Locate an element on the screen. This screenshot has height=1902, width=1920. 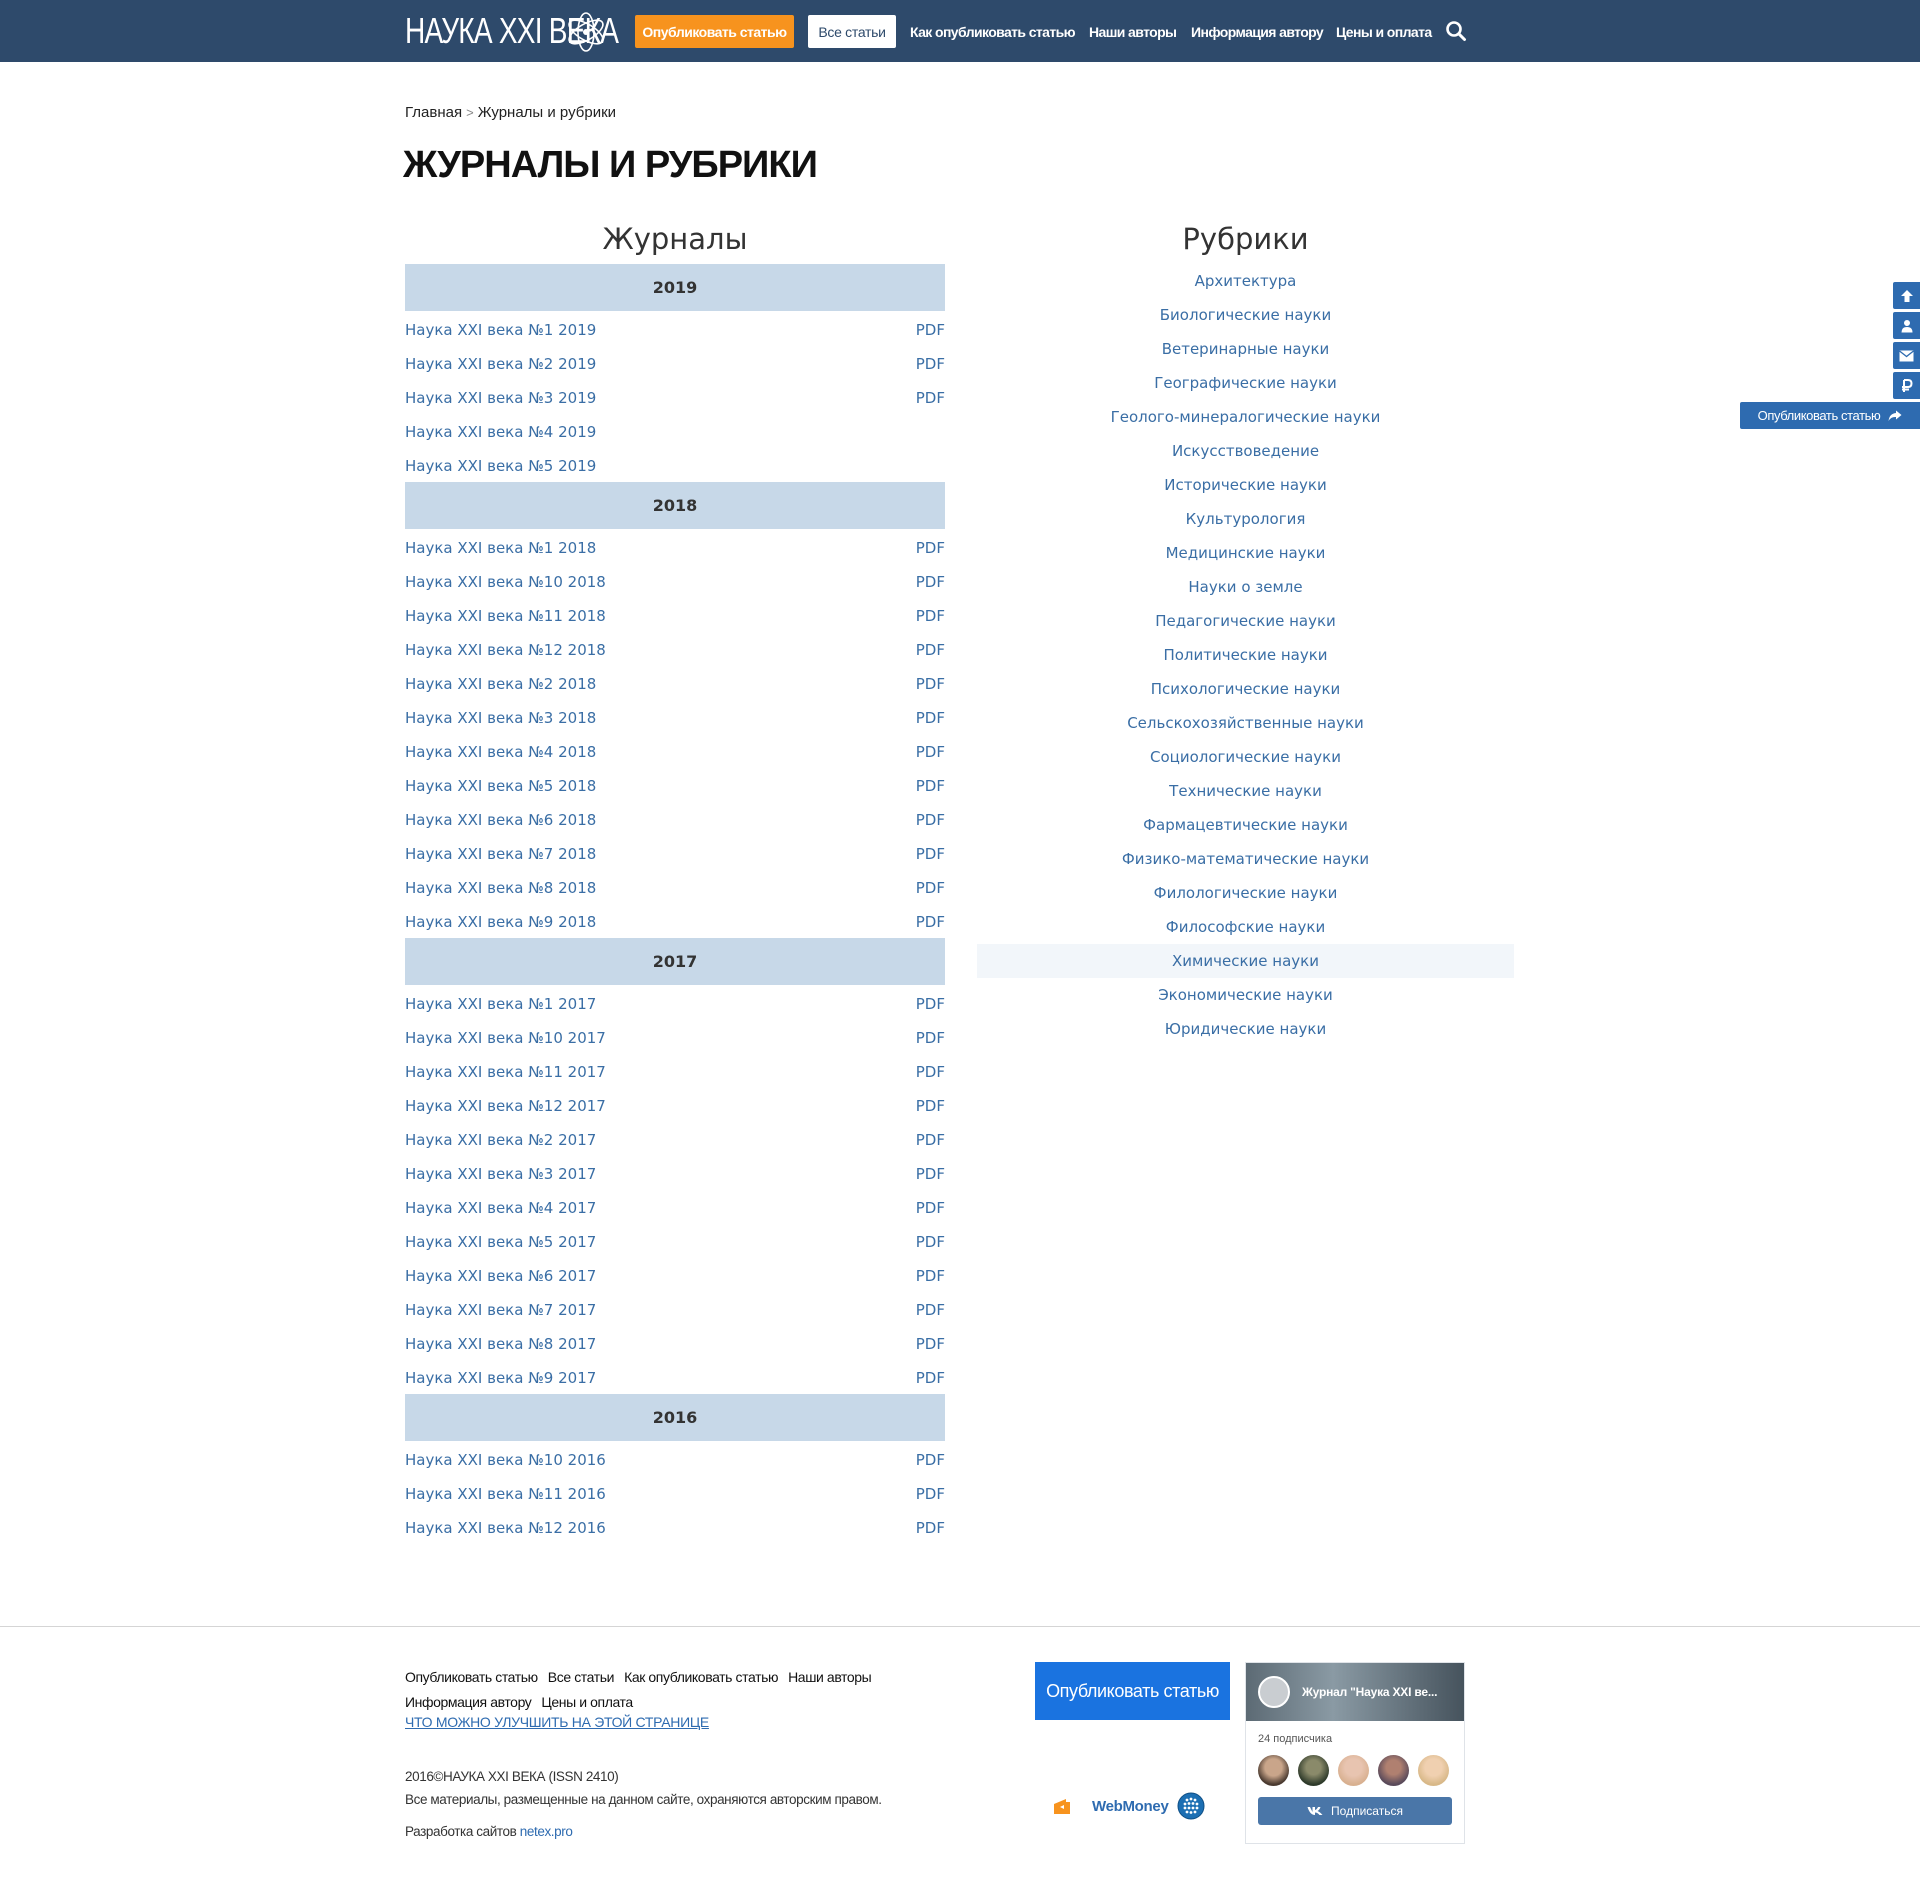
side-publish-button: Опубликовать статью is located at coordinates (1830, 415).